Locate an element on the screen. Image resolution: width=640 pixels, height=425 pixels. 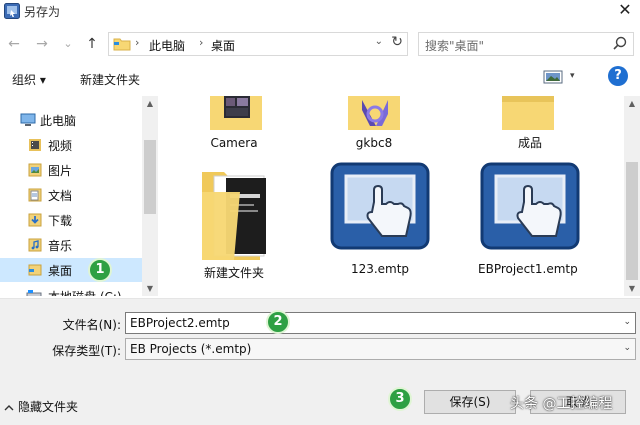
navigation-pane: 此电脑 视频 图片 文档 下载 音乐 桌面 is located at coordinates (79, 196).